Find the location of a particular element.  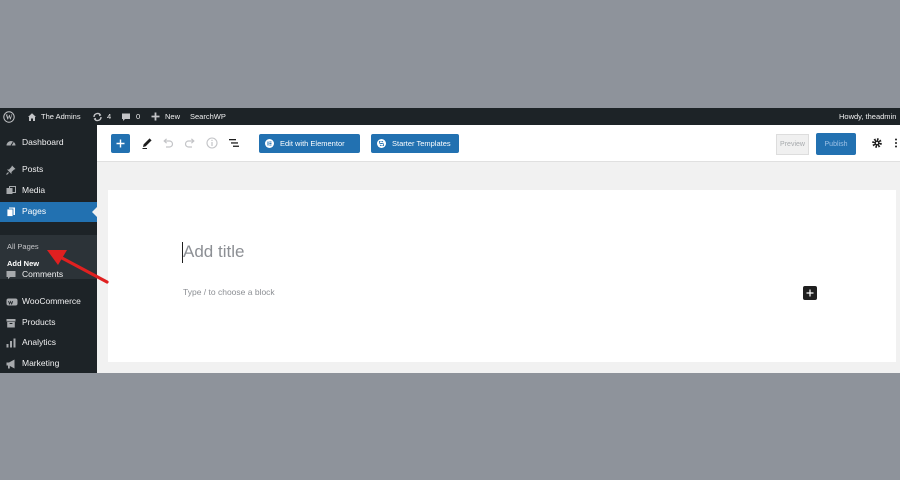

new-content-link: New is located at coordinates (165, 116).